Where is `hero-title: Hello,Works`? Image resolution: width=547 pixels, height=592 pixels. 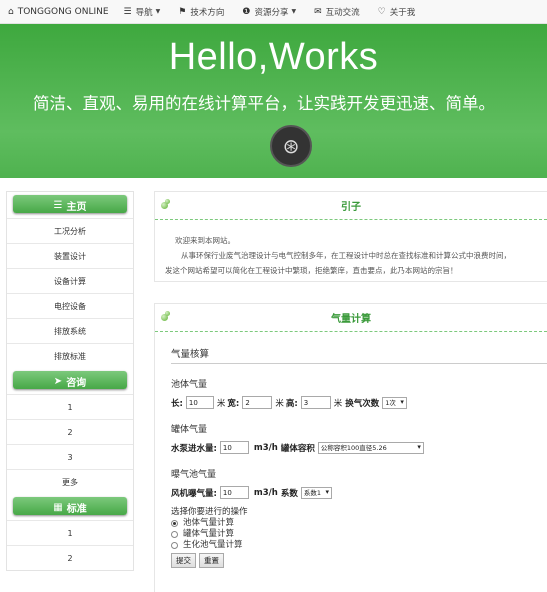 hero-title: Hello,Works is located at coordinates (273, 57).